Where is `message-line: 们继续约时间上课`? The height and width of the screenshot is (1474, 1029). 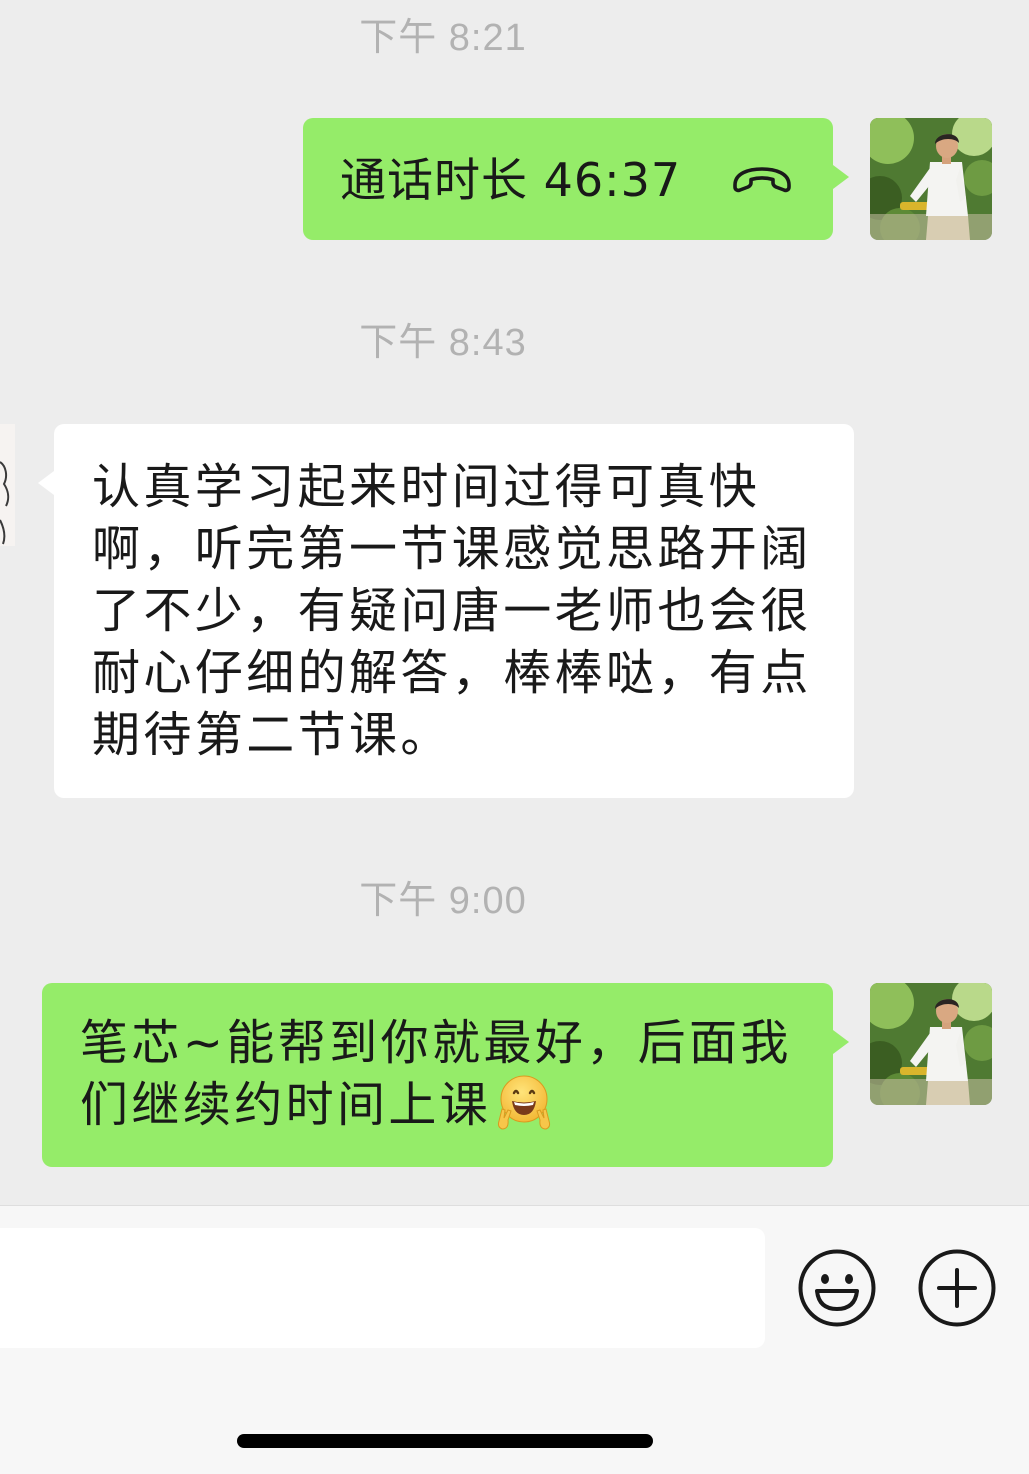 message-line: 们继续约时间上课 is located at coordinates (437, 1105).